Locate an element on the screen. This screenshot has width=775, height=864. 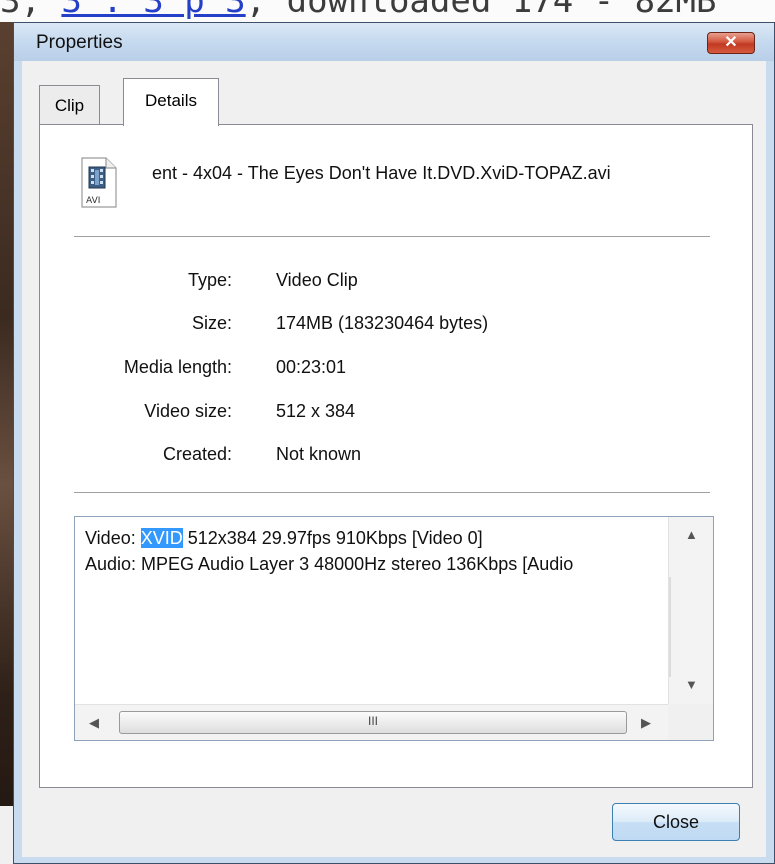
scroll-down-icon: ▼ is located at coordinates (691, 684).